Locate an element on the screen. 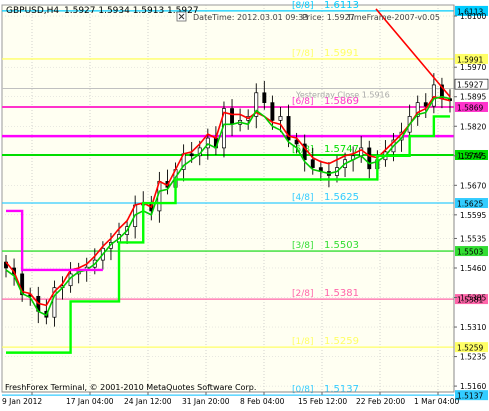 The width and height of the screenshot is (489, 411). x-tick-label: 1 Mar 04:00 is located at coordinates (437, 401).